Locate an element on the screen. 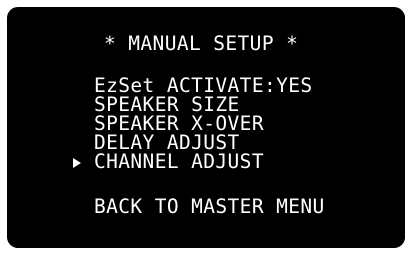  triangle-right-icon is located at coordinates (77, 163).